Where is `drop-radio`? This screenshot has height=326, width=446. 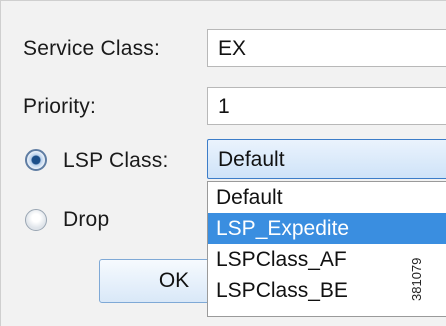
drop-radio is located at coordinates (36, 220).